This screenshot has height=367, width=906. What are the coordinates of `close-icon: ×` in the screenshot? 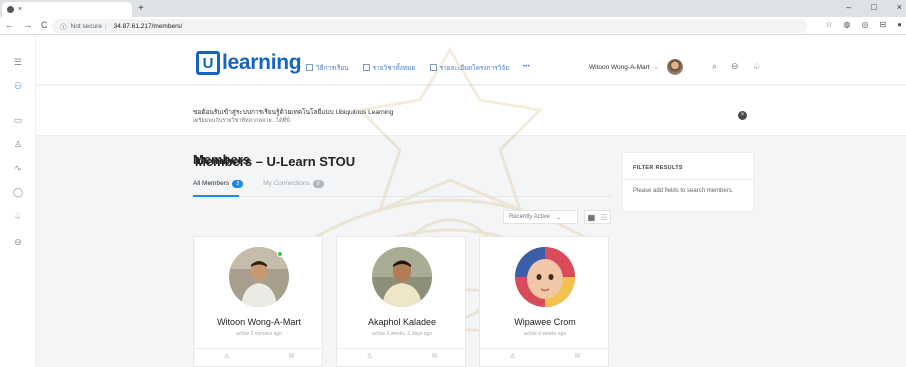 It's located at (742, 115).